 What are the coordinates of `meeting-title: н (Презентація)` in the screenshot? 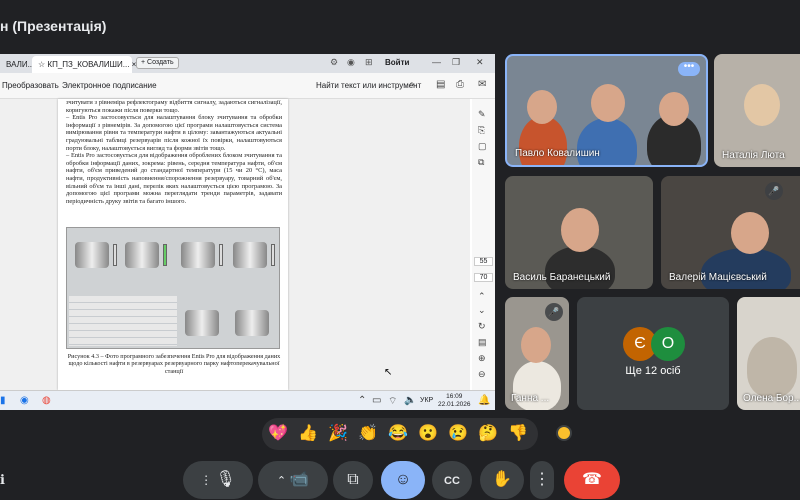 It's located at (53, 26).